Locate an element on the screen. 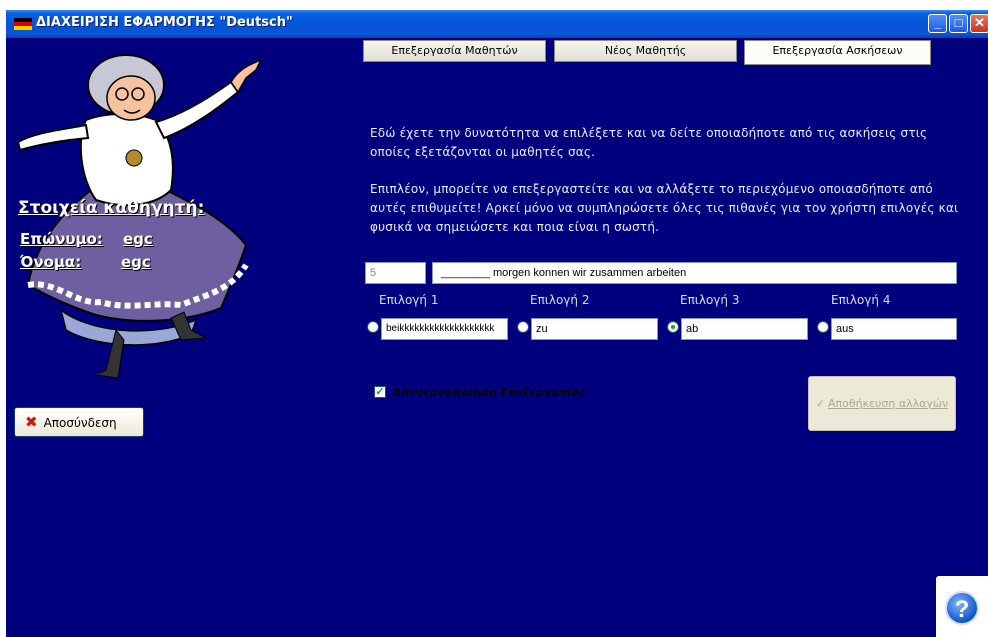  surname-label: Επώνυμο: is located at coordinates (61, 239).